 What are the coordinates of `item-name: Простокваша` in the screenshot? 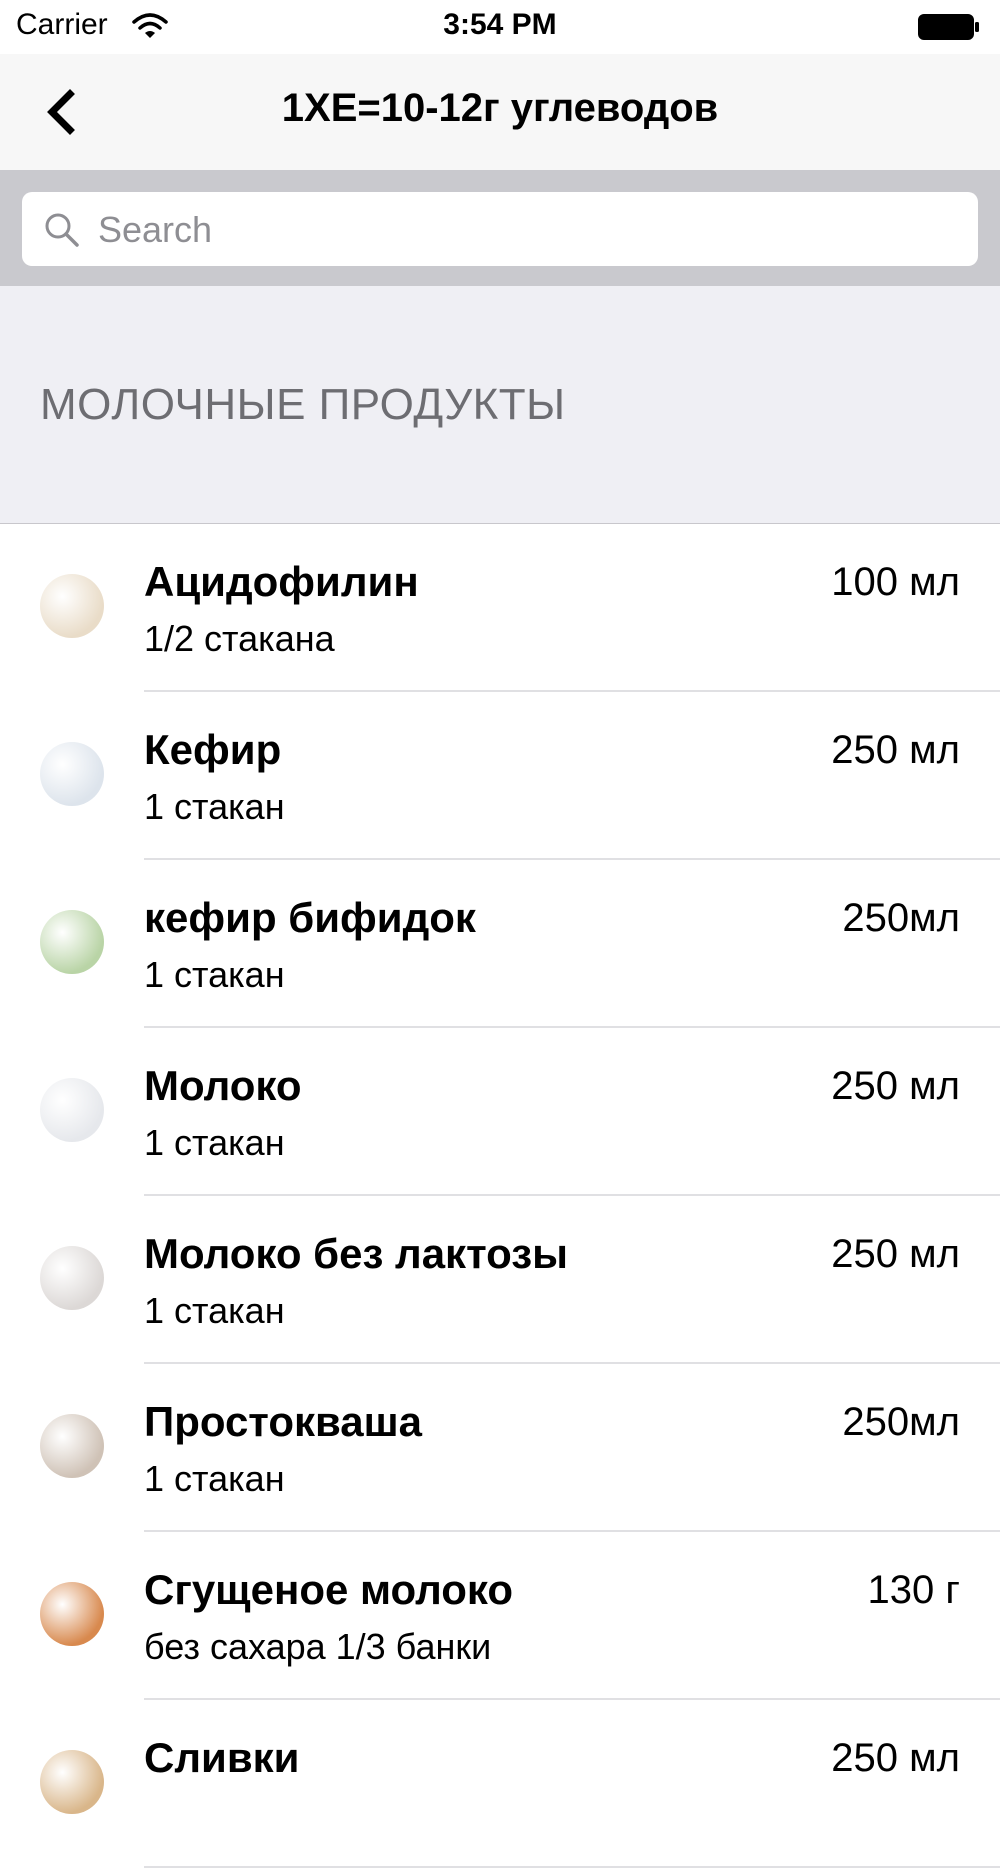 It's located at (283, 1421).